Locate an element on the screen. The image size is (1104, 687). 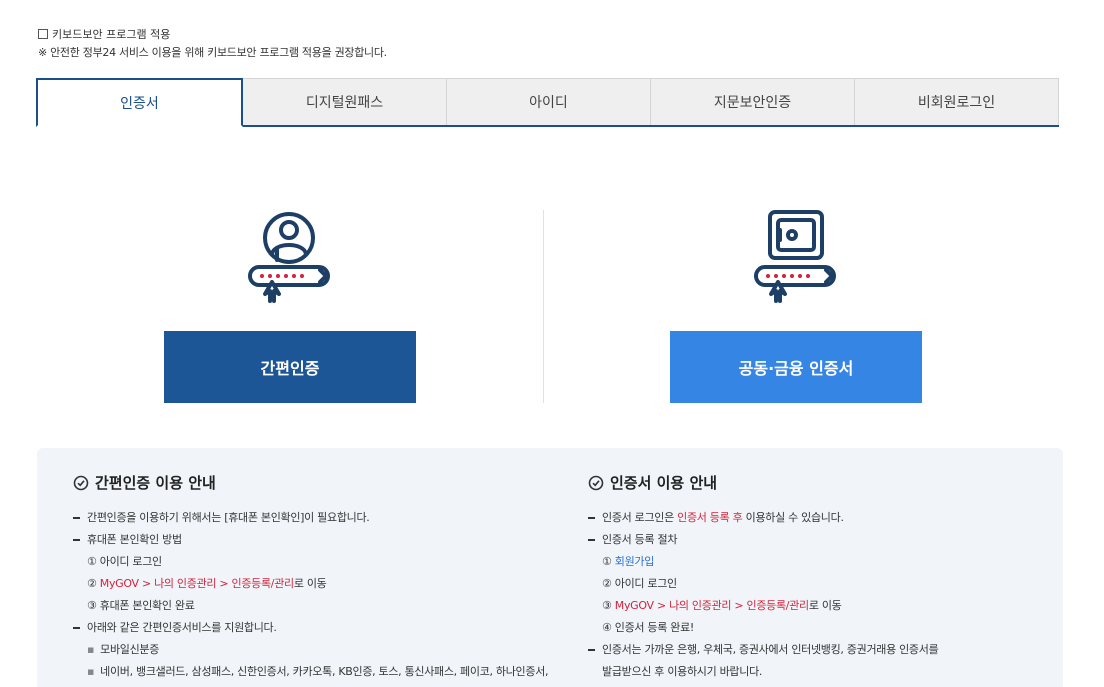
simple-auth-guide-title: 간편인증 이용 안내 is located at coordinates (318, 482).